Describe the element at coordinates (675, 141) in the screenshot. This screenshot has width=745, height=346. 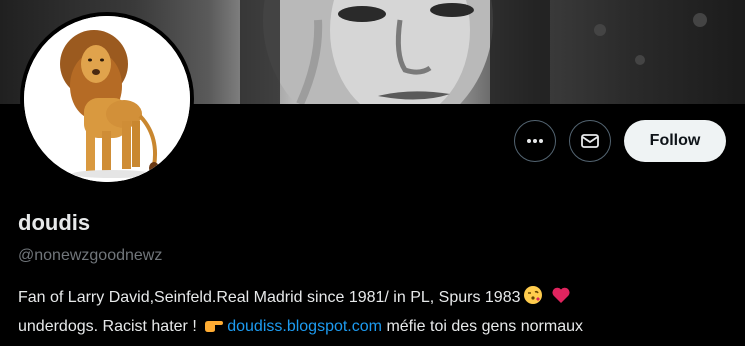
I see `follow-button: Follow` at that location.